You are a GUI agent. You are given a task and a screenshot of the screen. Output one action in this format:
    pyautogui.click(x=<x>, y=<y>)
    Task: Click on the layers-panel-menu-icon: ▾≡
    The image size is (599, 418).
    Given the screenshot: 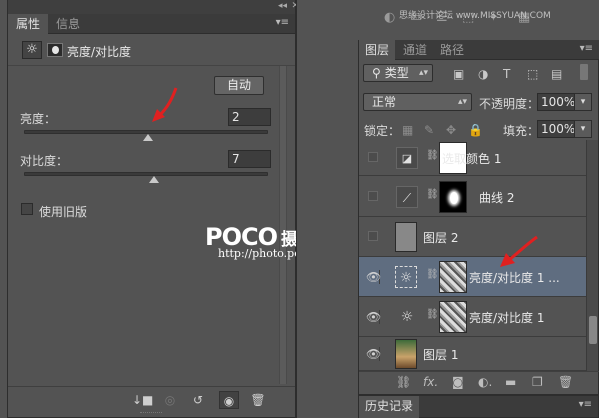 What is the action you would take?
    pyautogui.click(x=586, y=48)
    